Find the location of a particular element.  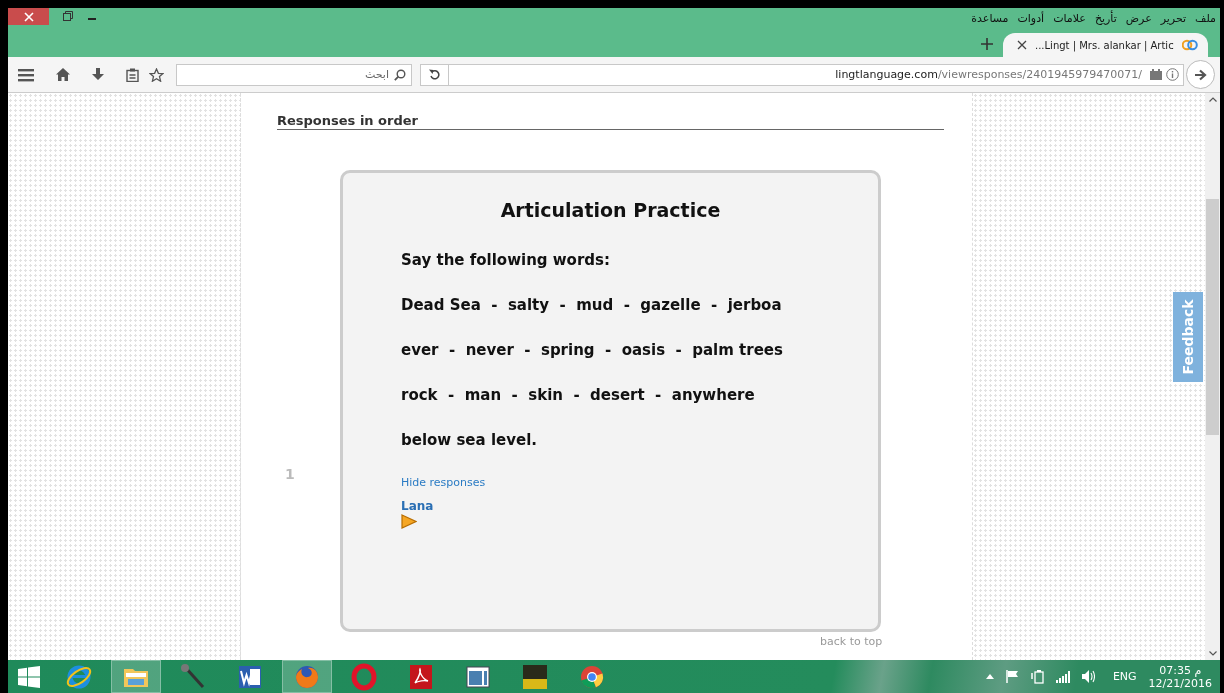

word-list-line: ever - never - spring - oasis - palm trees is located at coordinates (592, 350).